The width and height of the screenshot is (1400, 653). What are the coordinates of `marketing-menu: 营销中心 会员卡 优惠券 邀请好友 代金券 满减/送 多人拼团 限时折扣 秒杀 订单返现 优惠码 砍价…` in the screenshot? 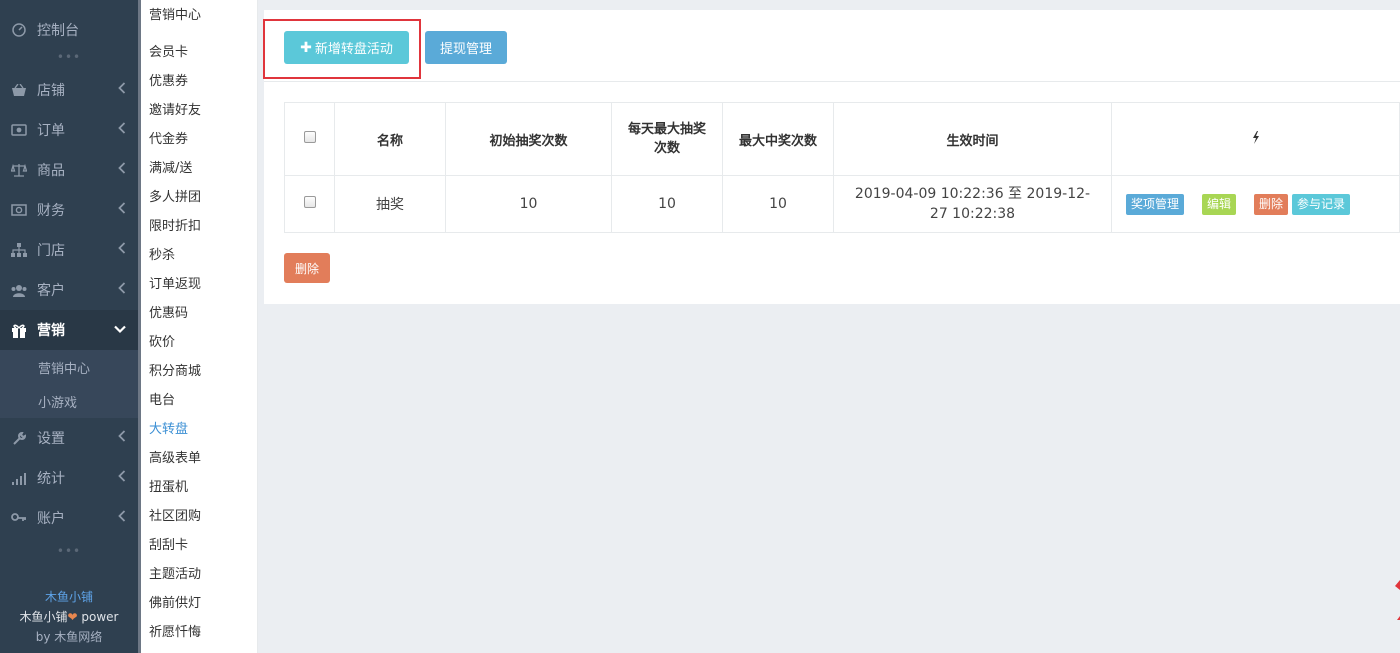 It's located at (199, 326).